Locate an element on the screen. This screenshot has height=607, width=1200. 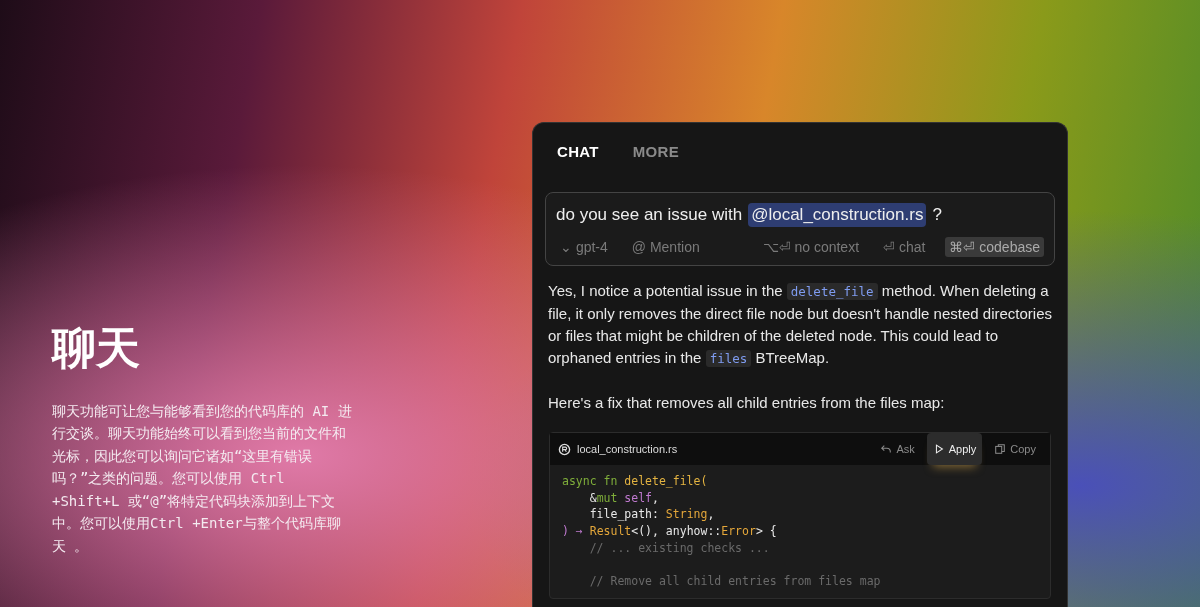
shortcut-button: ⏎ chat is located at coordinates (904, 247).